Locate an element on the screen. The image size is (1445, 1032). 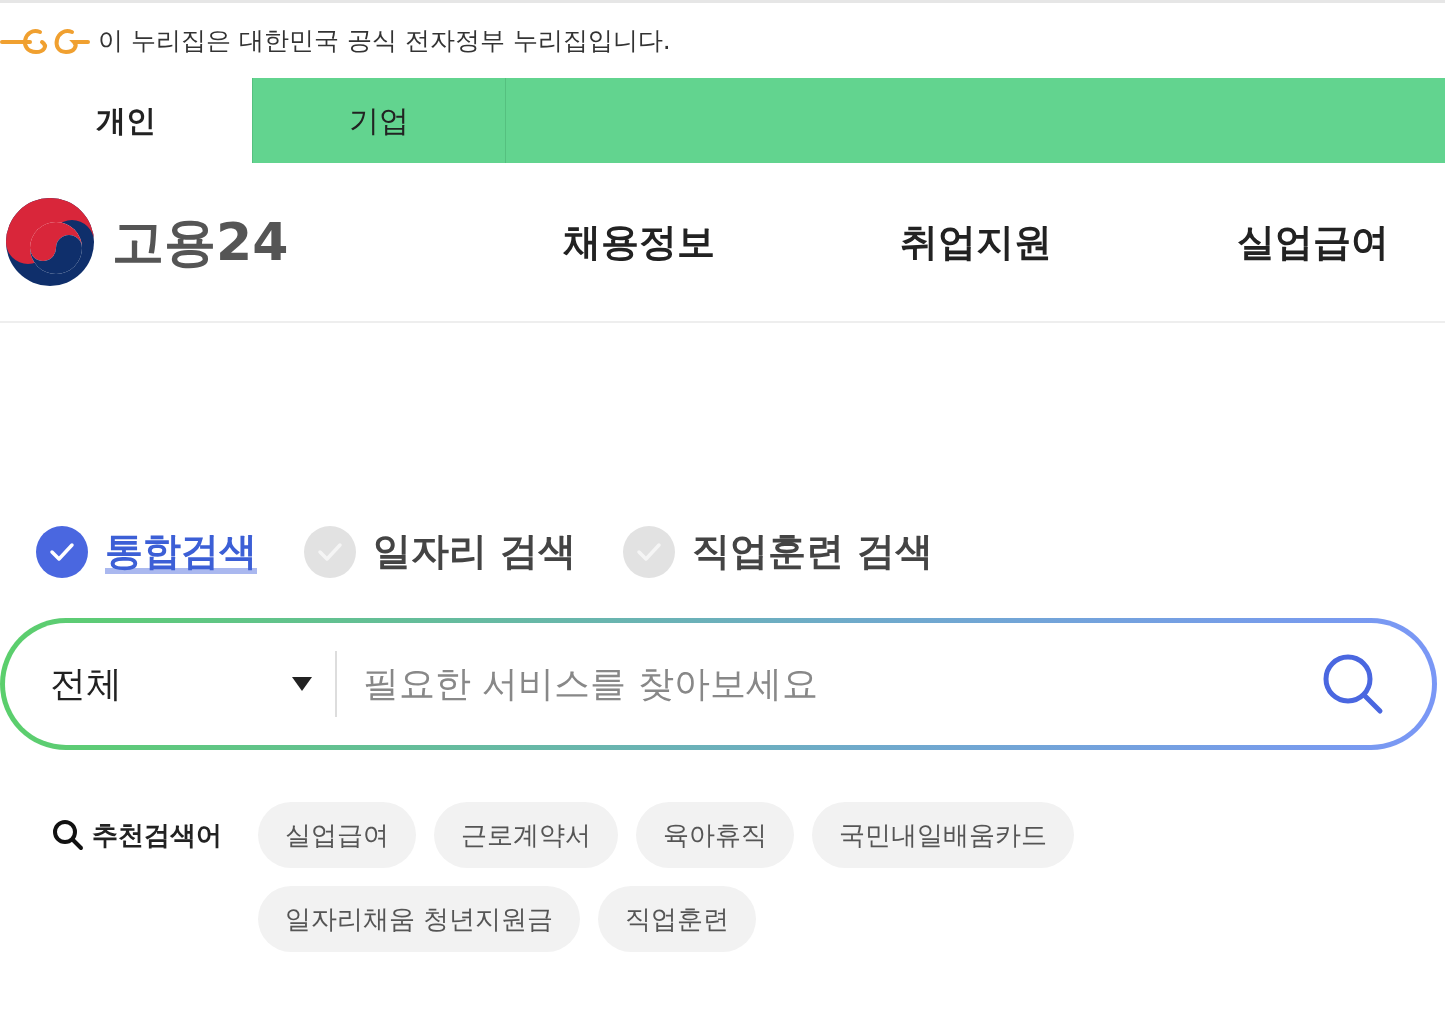
keyword-chip: 근로계약서 is located at coordinates (526, 835).